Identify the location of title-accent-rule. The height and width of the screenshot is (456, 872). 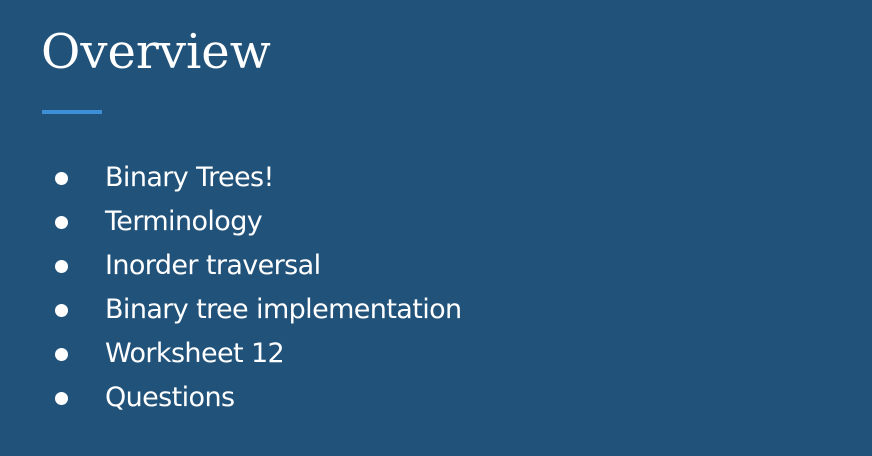
(72, 112).